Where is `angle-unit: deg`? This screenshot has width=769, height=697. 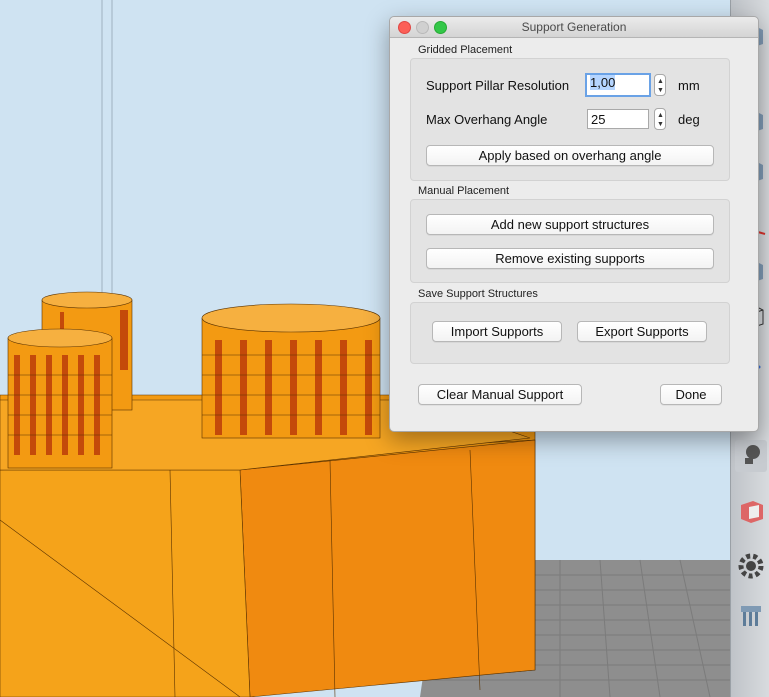
angle-unit: deg is located at coordinates (689, 119).